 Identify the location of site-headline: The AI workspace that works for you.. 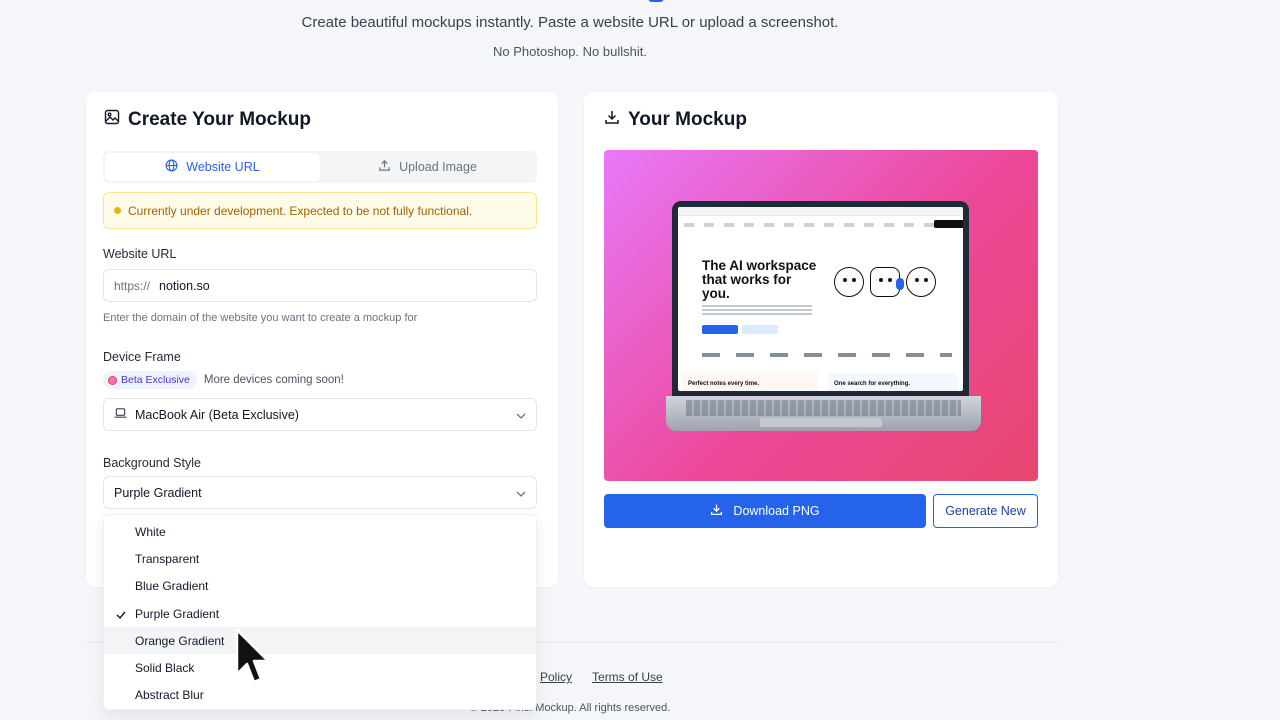
(759, 279).